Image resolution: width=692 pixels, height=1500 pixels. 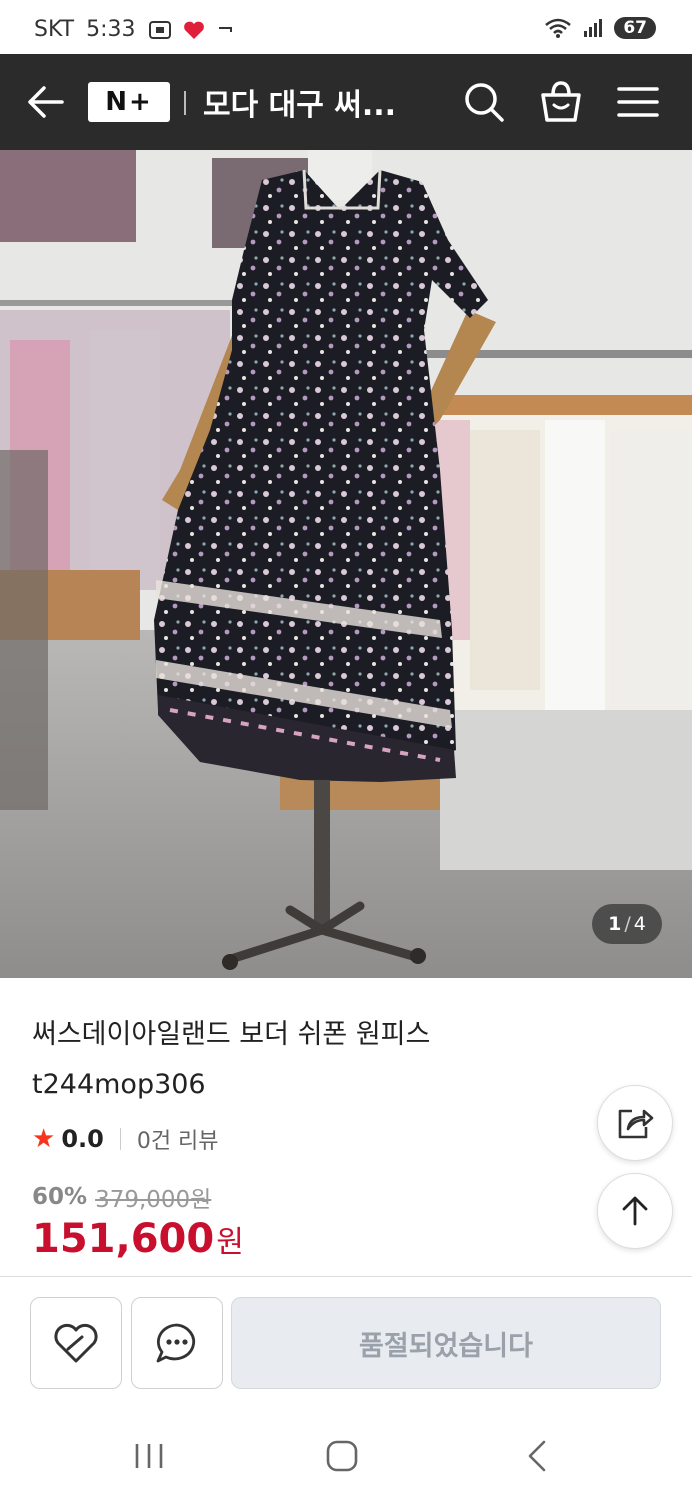 I want to click on back-arrow-icon, so click(x=46, y=102).